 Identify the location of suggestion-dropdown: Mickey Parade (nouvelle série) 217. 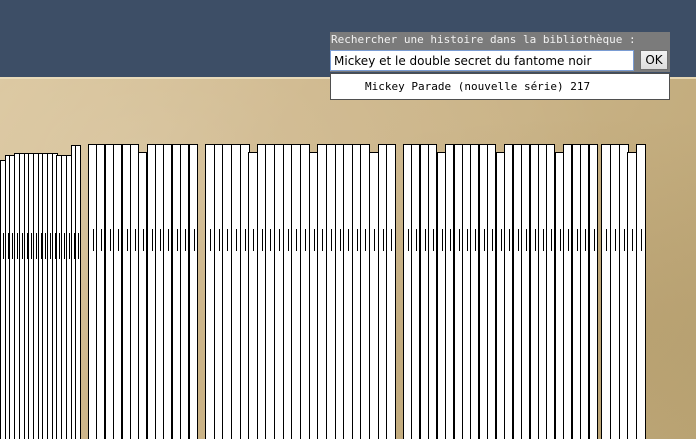
(500, 86).